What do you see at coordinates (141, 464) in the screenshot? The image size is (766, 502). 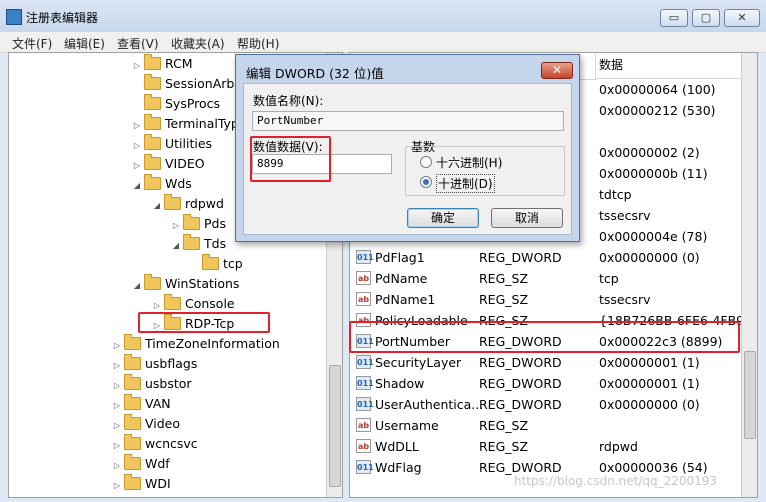 I see `tree-item: ▷ Wdf` at bounding box center [141, 464].